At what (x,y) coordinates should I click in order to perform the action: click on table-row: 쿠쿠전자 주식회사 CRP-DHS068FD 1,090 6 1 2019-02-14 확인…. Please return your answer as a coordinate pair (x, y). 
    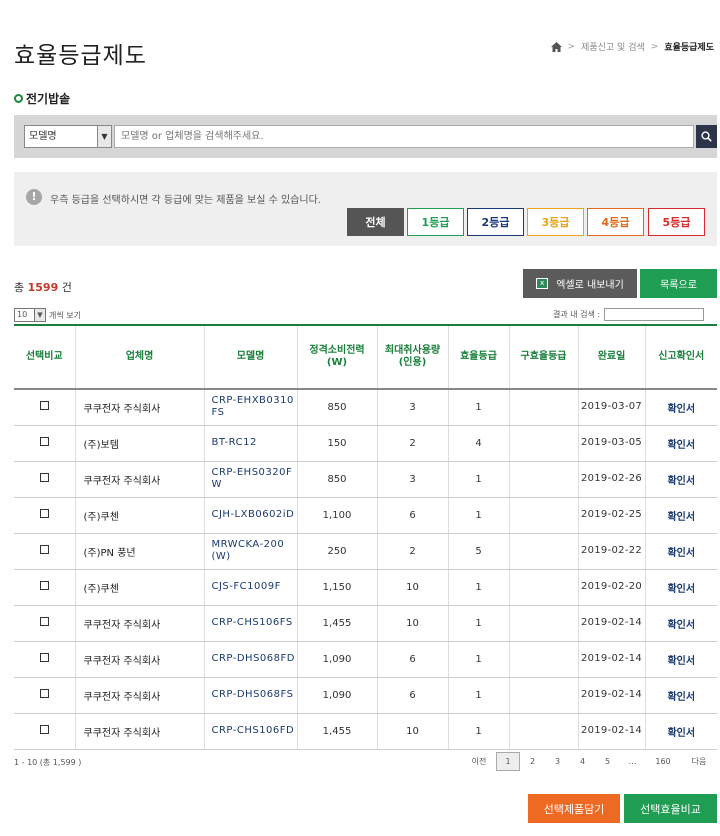
    Looking at the image, I should click on (365, 659).